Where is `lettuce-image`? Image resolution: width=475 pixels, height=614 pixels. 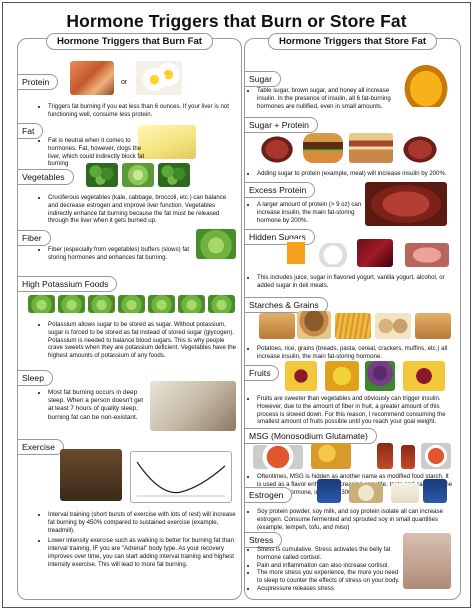 lettuce-image is located at coordinates (216, 244).